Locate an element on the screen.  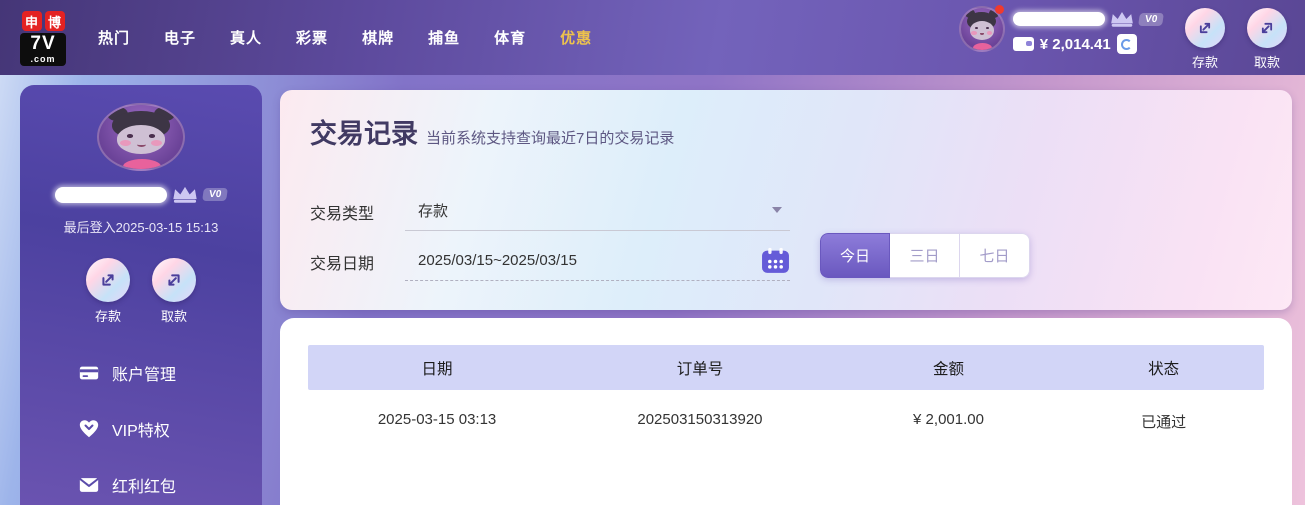
logo-name: 7V is located at coordinates (43, 43).